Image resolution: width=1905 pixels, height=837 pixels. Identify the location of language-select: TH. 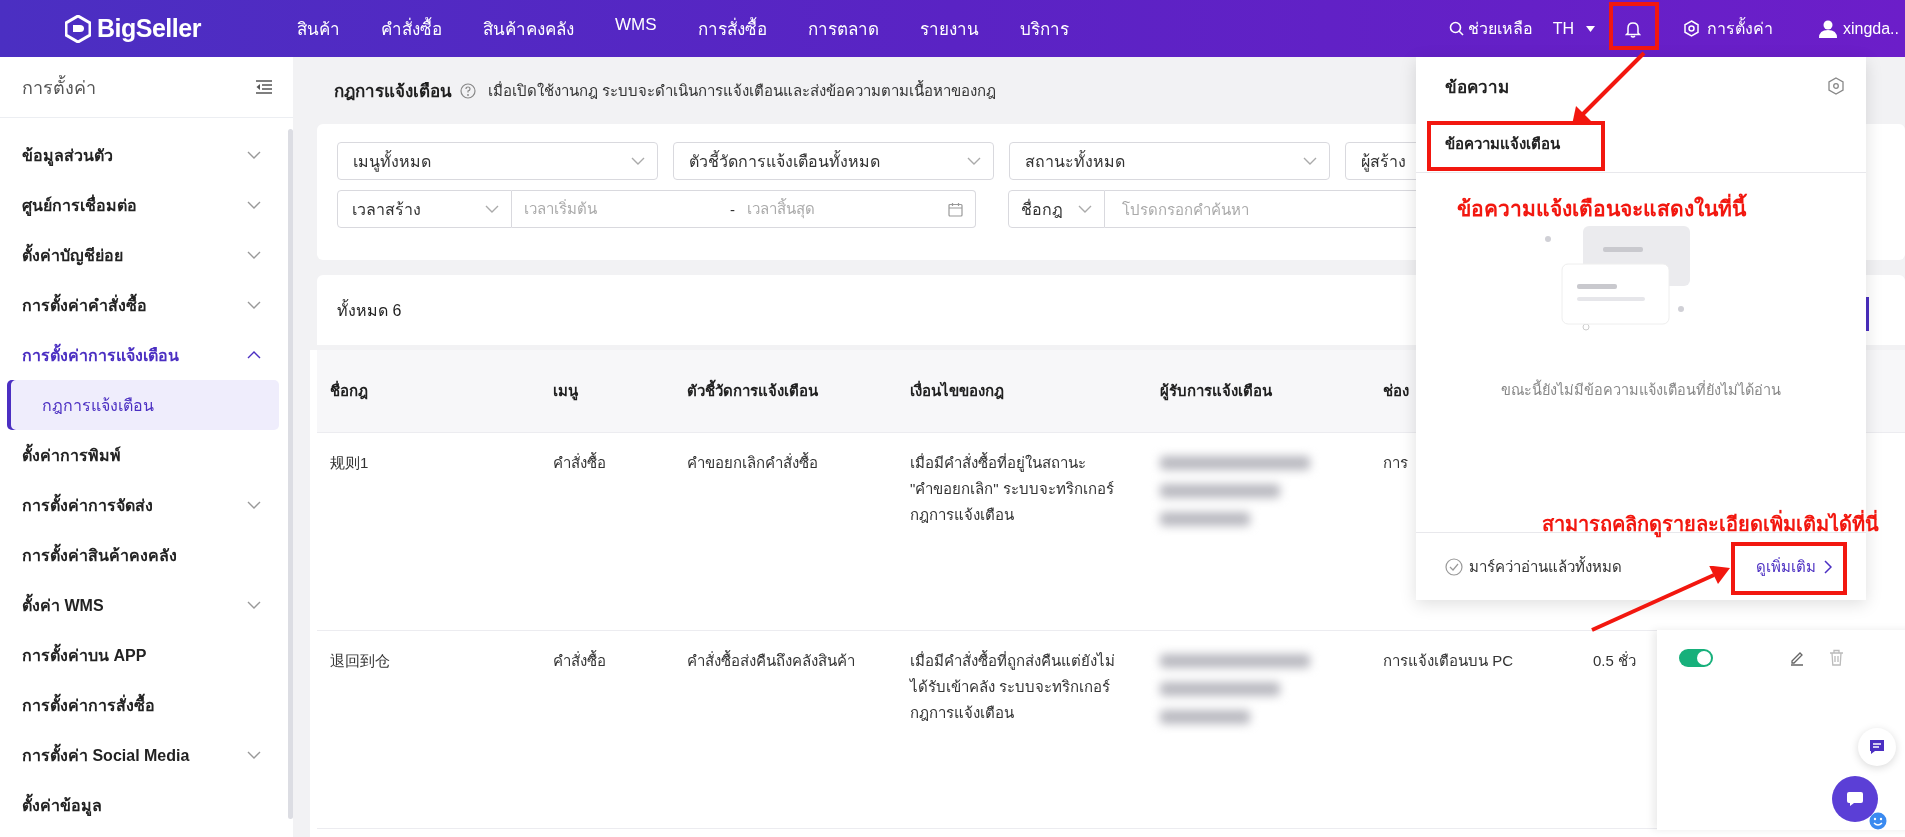
(1573, 28).